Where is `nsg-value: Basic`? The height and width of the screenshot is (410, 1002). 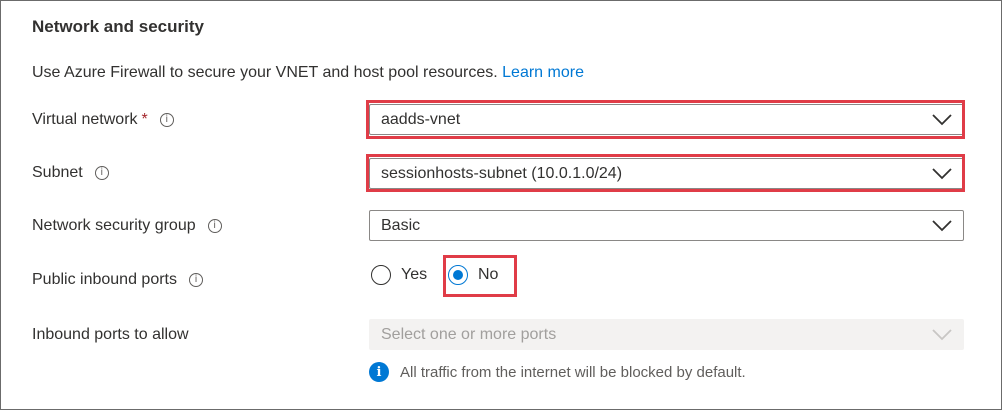 nsg-value: Basic is located at coordinates (401, 225).